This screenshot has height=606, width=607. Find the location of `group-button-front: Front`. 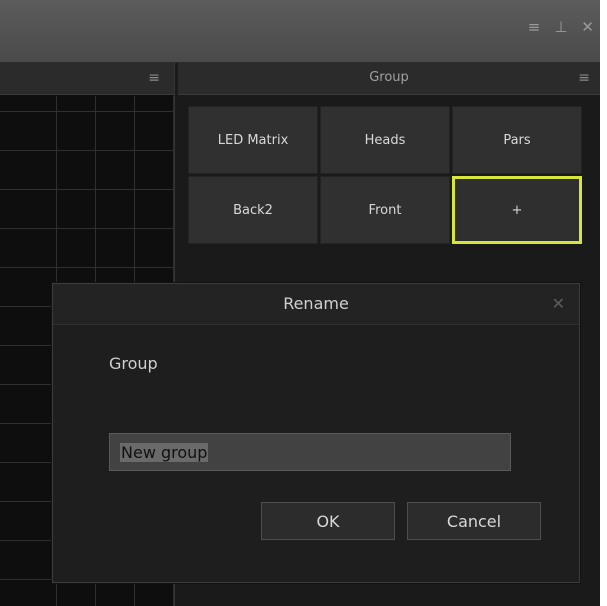

group-button-front: Front is located at coordinates (385, 210).